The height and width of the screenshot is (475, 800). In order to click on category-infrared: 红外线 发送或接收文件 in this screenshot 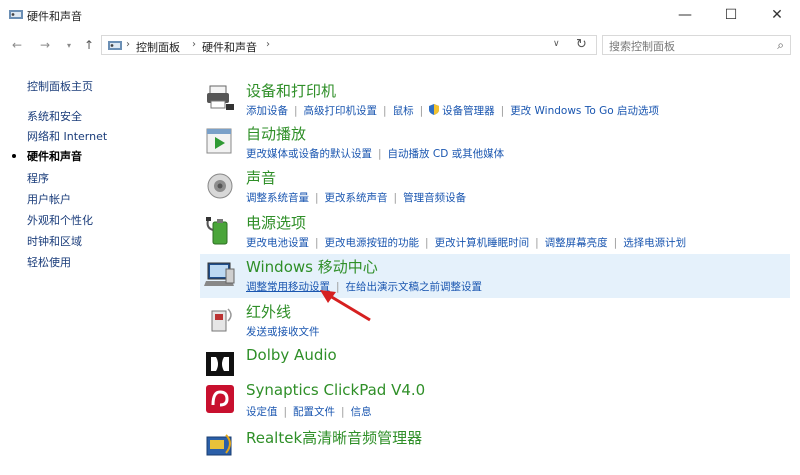, I will do `click(495, 320)`.